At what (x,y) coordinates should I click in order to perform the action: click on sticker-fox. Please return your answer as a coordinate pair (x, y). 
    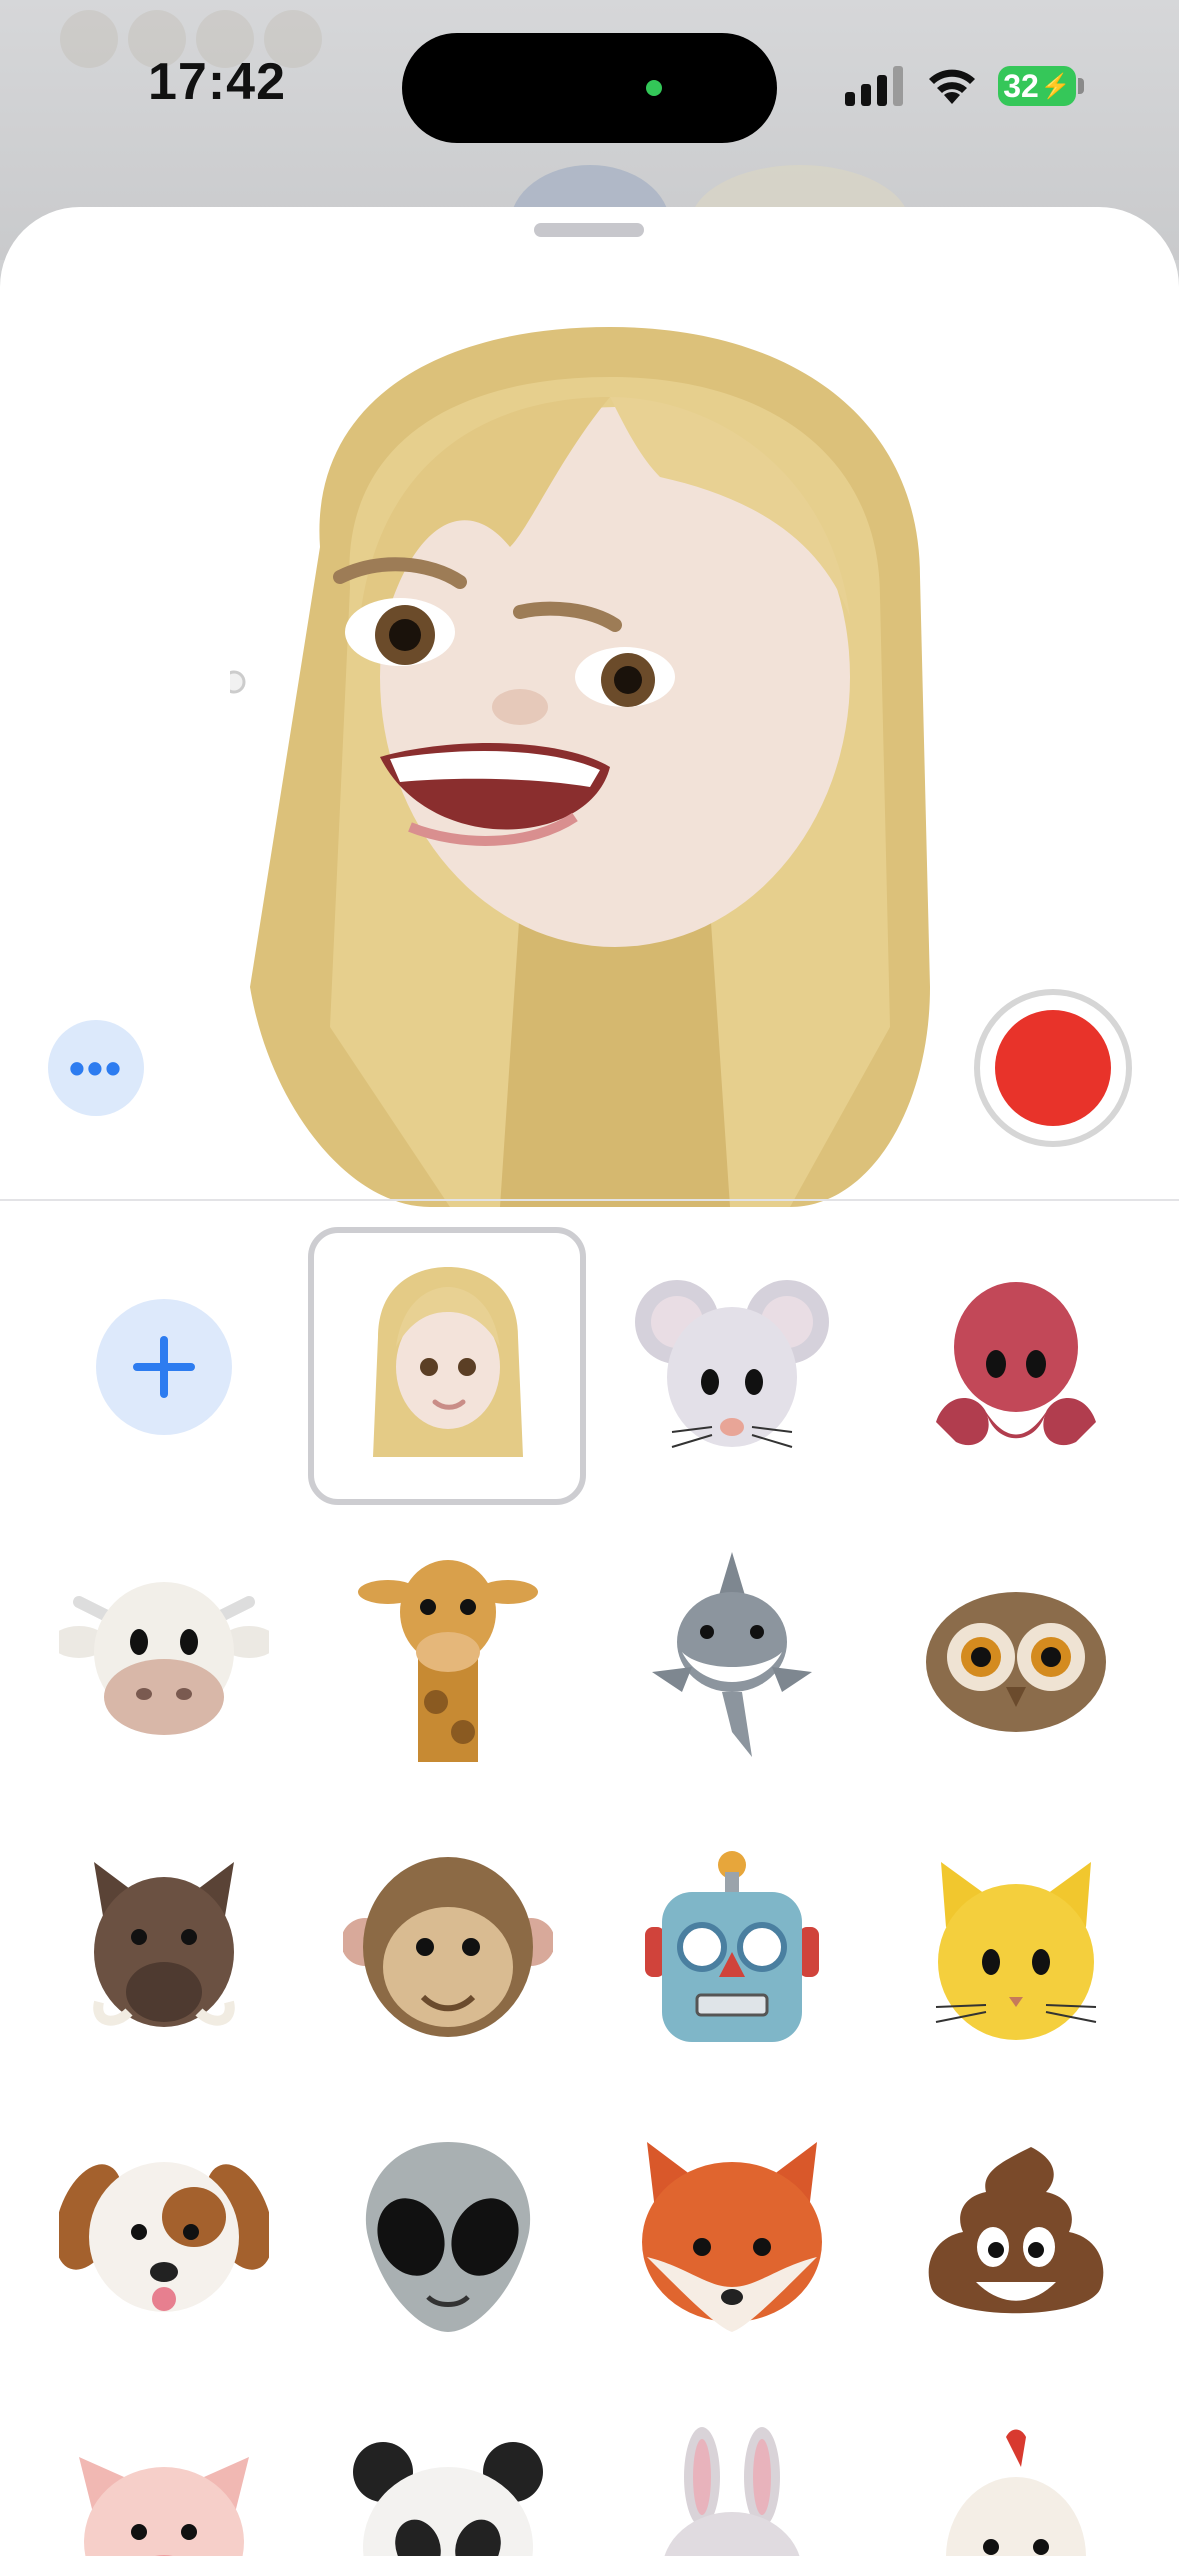
    Looking at the image, I should click on (732, 2237).